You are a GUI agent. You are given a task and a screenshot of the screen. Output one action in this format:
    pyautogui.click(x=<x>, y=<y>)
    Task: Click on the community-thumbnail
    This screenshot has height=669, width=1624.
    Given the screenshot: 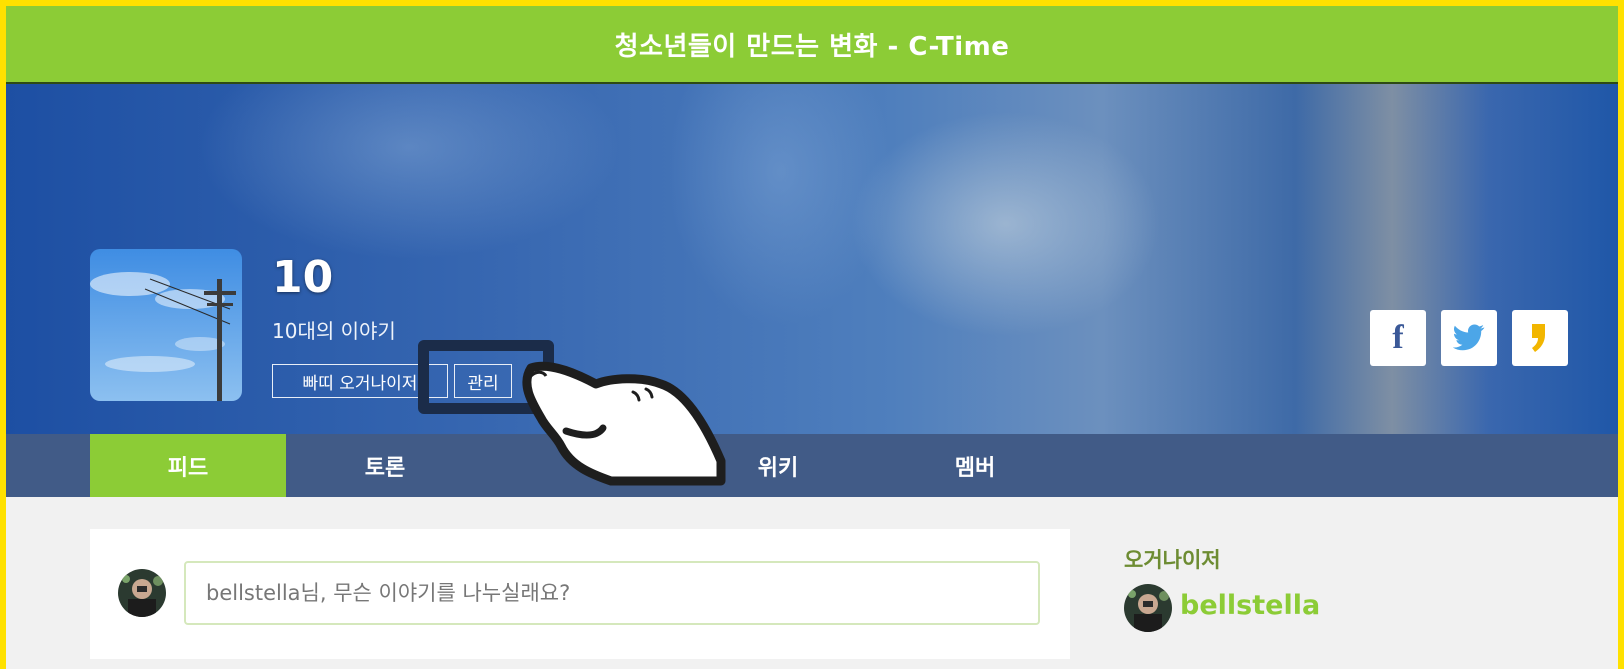 What is the action you would take?
    pyautogui.click(x=166, y=325)
    